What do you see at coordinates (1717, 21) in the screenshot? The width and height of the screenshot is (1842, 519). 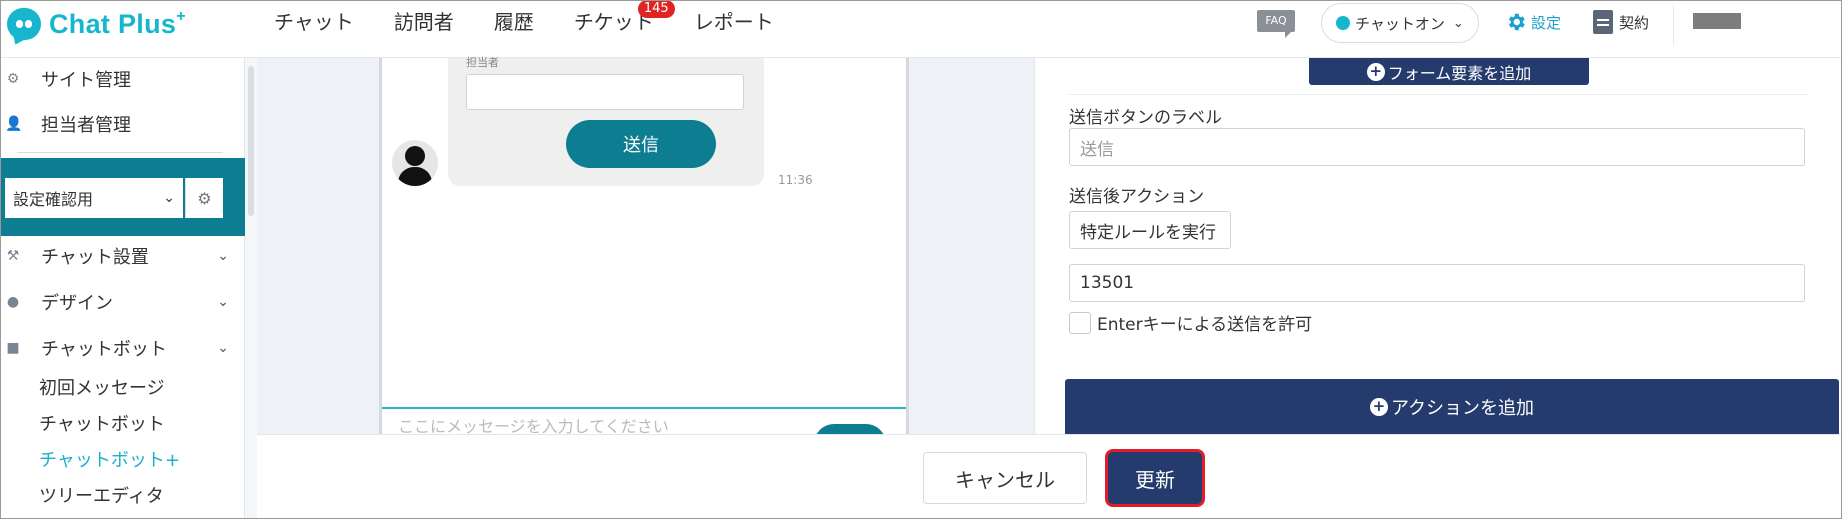 I see `user-account-menu` at bounding box center [1717, 21].